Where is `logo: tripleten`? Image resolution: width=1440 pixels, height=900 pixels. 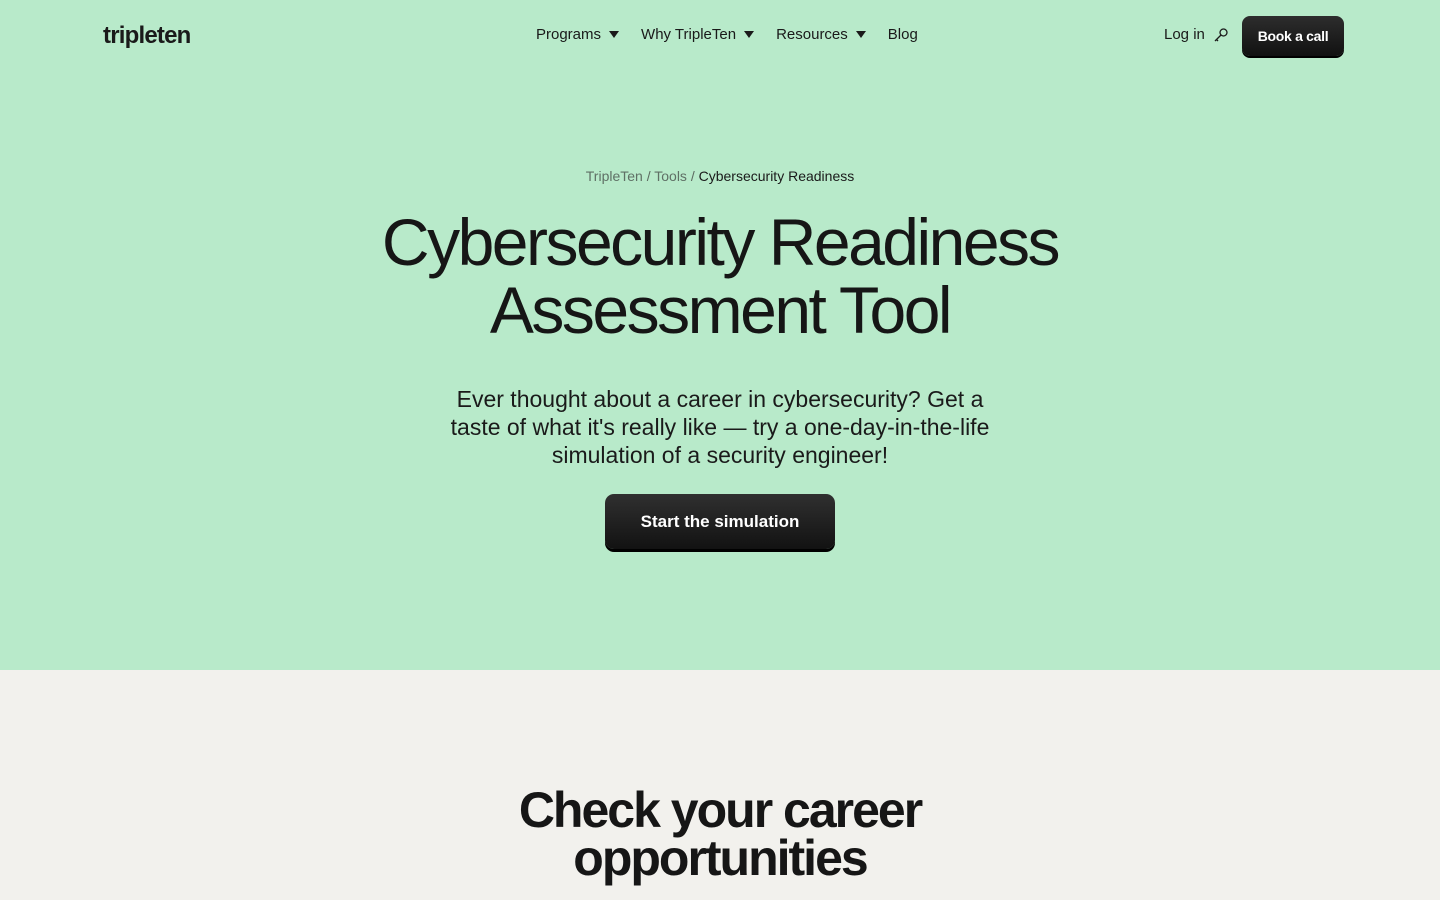 logo: tripleten is located at coordinates (147, 36).